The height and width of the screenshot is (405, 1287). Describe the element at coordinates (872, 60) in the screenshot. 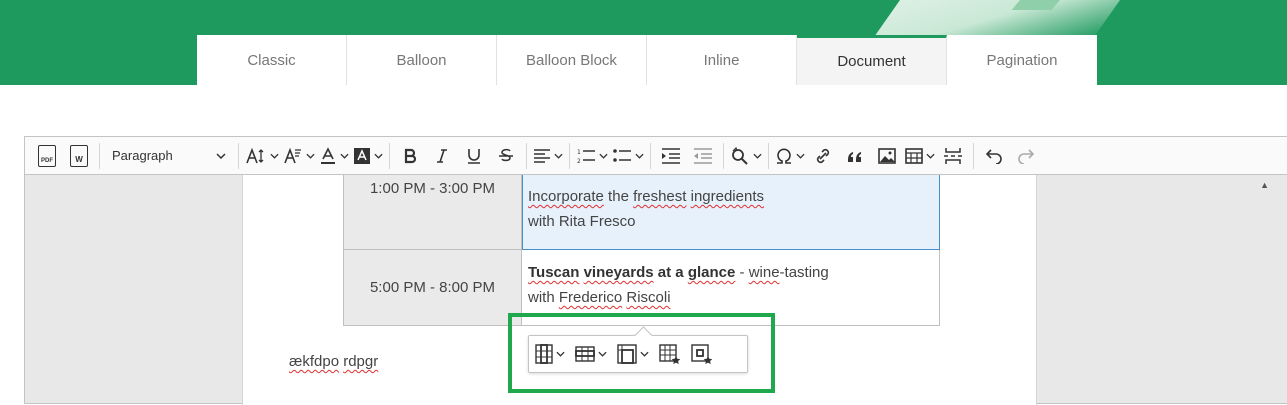

I see `tab-document: Document` at that location.